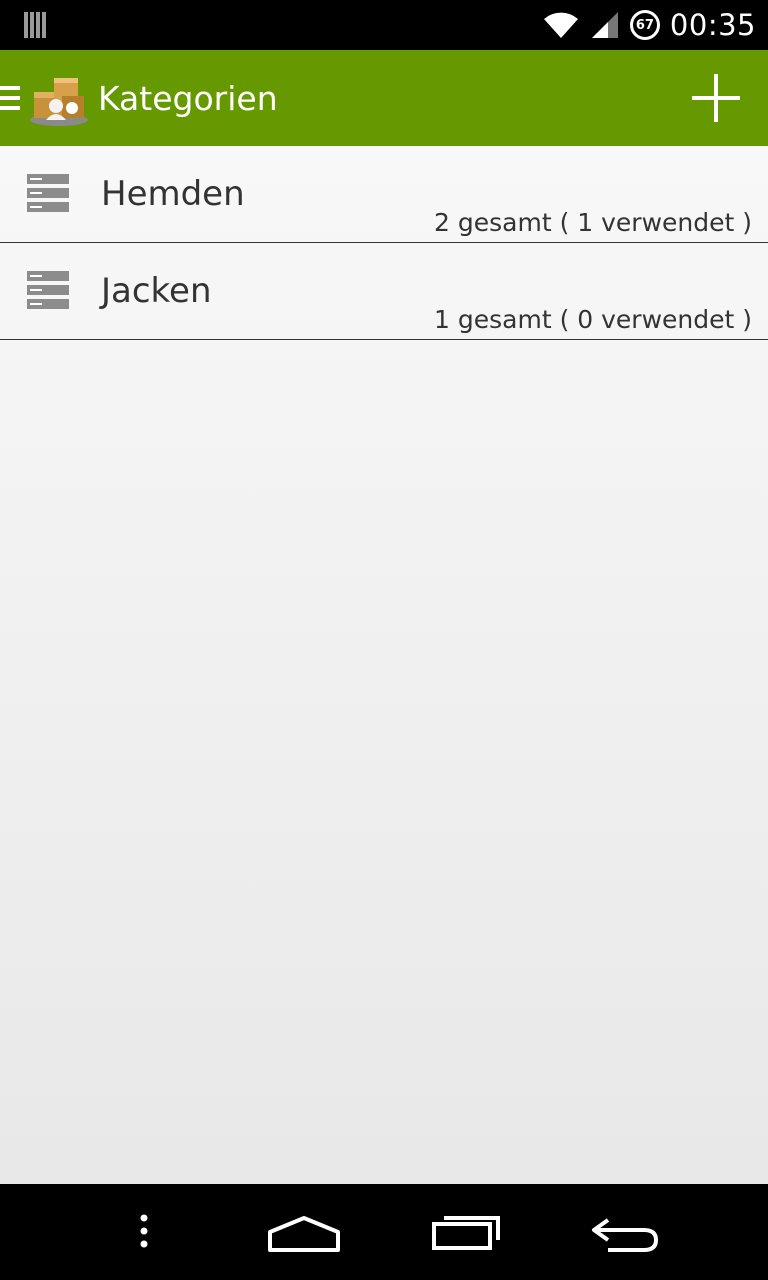  Describe the element at coordinates (560, 25) in the screenshot. I see `wifi-icon` at that location.